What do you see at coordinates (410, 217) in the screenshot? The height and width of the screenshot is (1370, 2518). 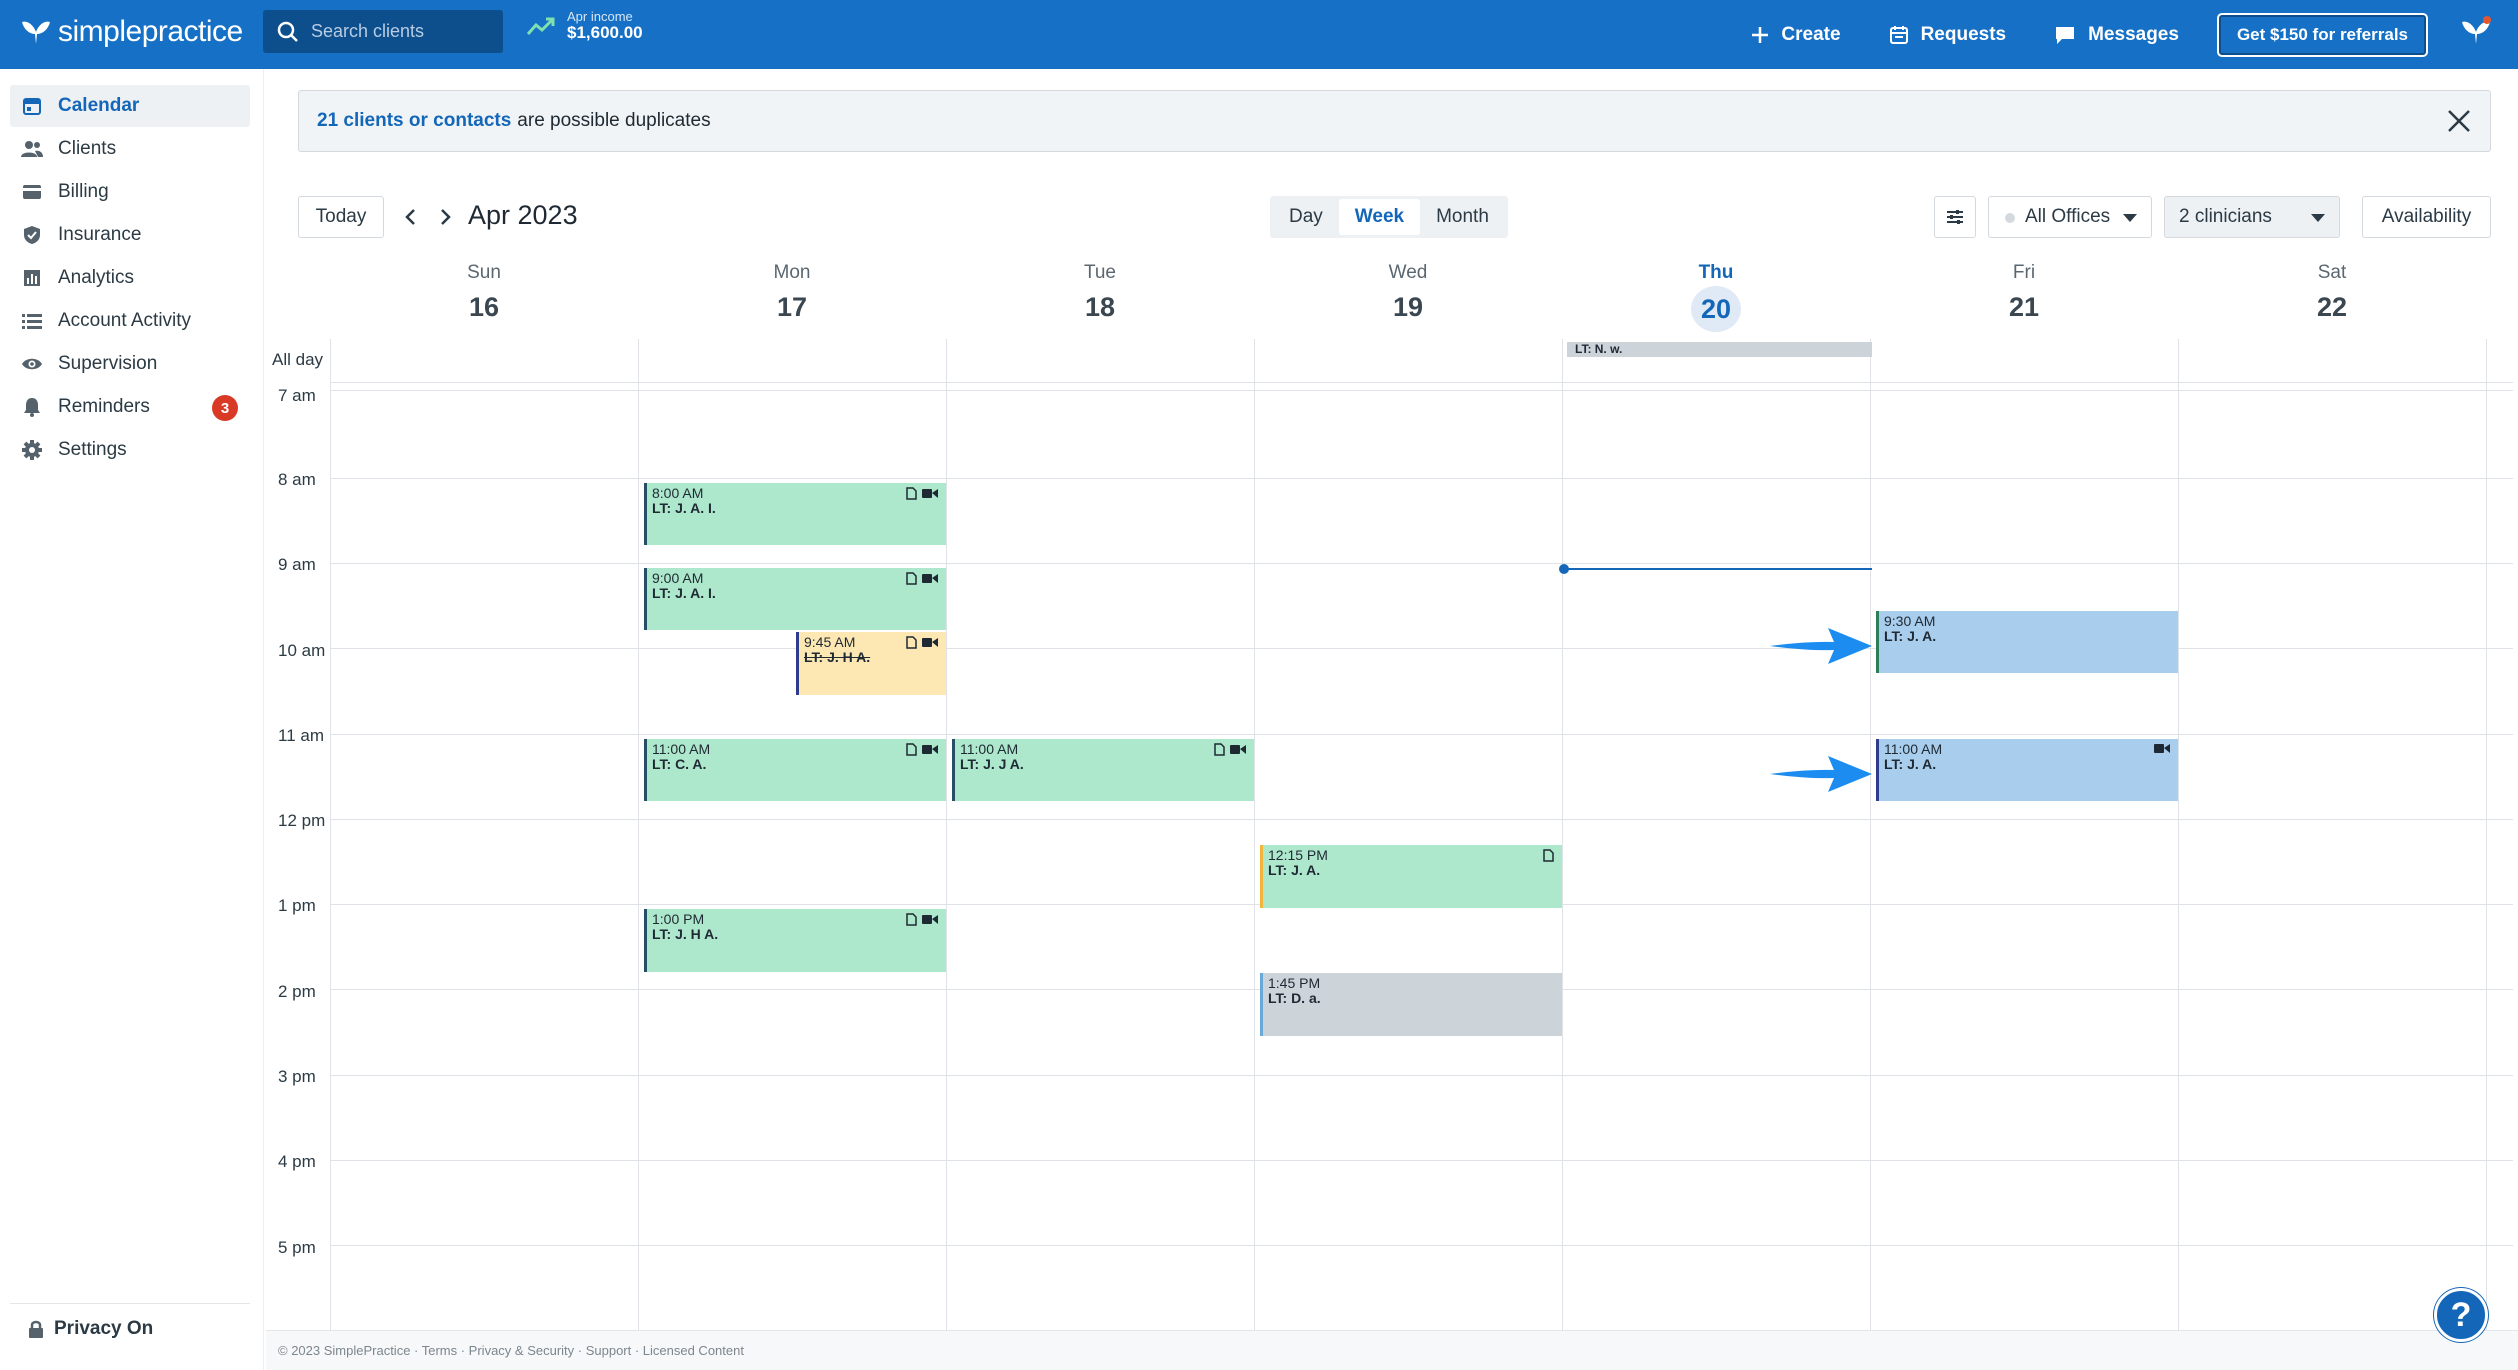 I see `chevron-left-icon` at bounding box center [410, 217].